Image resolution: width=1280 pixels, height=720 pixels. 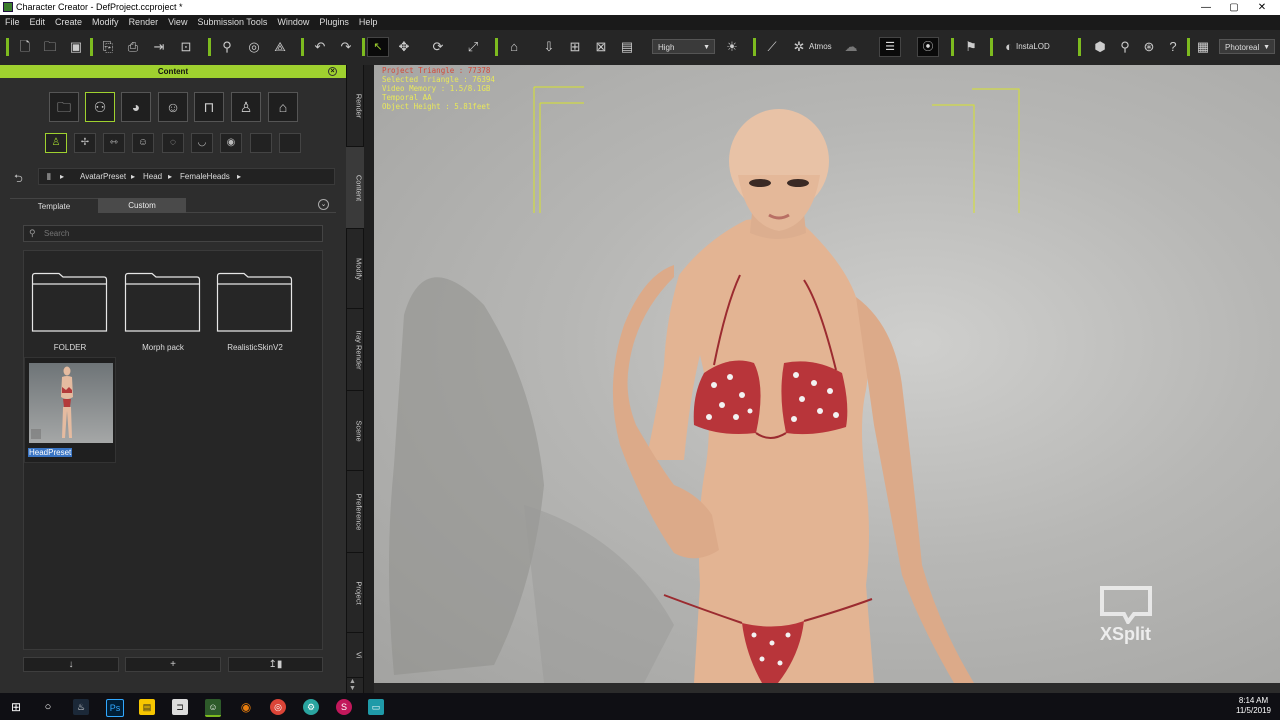 I want to click on side-tab-content: Content, so click(x=355, y=188).